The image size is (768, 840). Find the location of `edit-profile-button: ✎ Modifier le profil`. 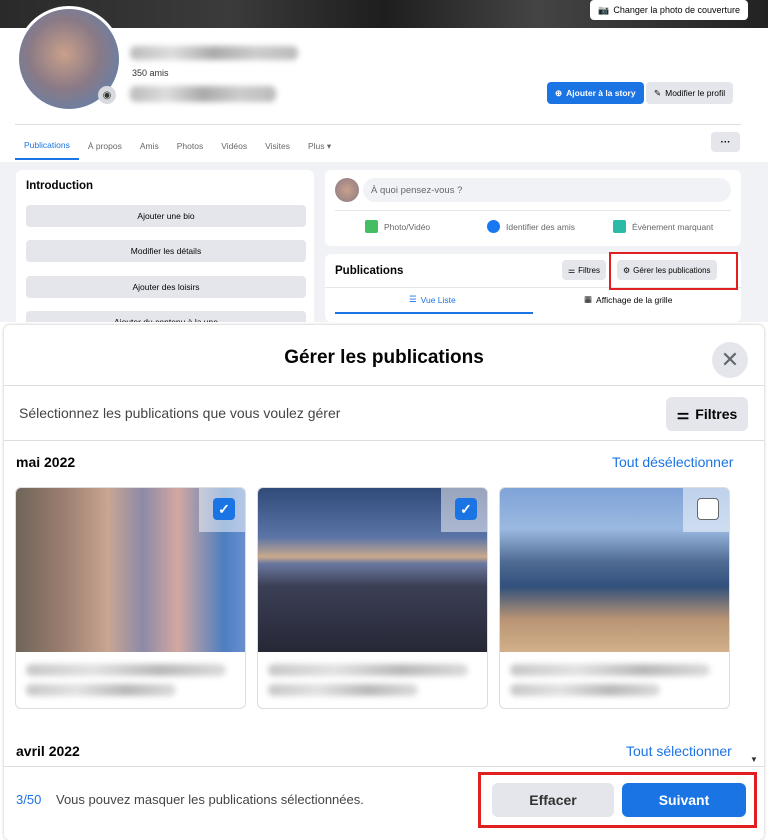

edit-profile-button: ✎ Modifier le profil is located at coordinates (690, 93).